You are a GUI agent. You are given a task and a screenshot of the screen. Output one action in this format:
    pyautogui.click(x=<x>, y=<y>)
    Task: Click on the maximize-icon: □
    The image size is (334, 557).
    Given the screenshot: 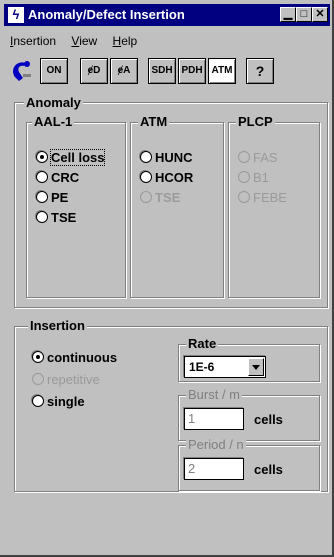 What is the action you would take?
    pyautogui.click(x=304, y=14)
    